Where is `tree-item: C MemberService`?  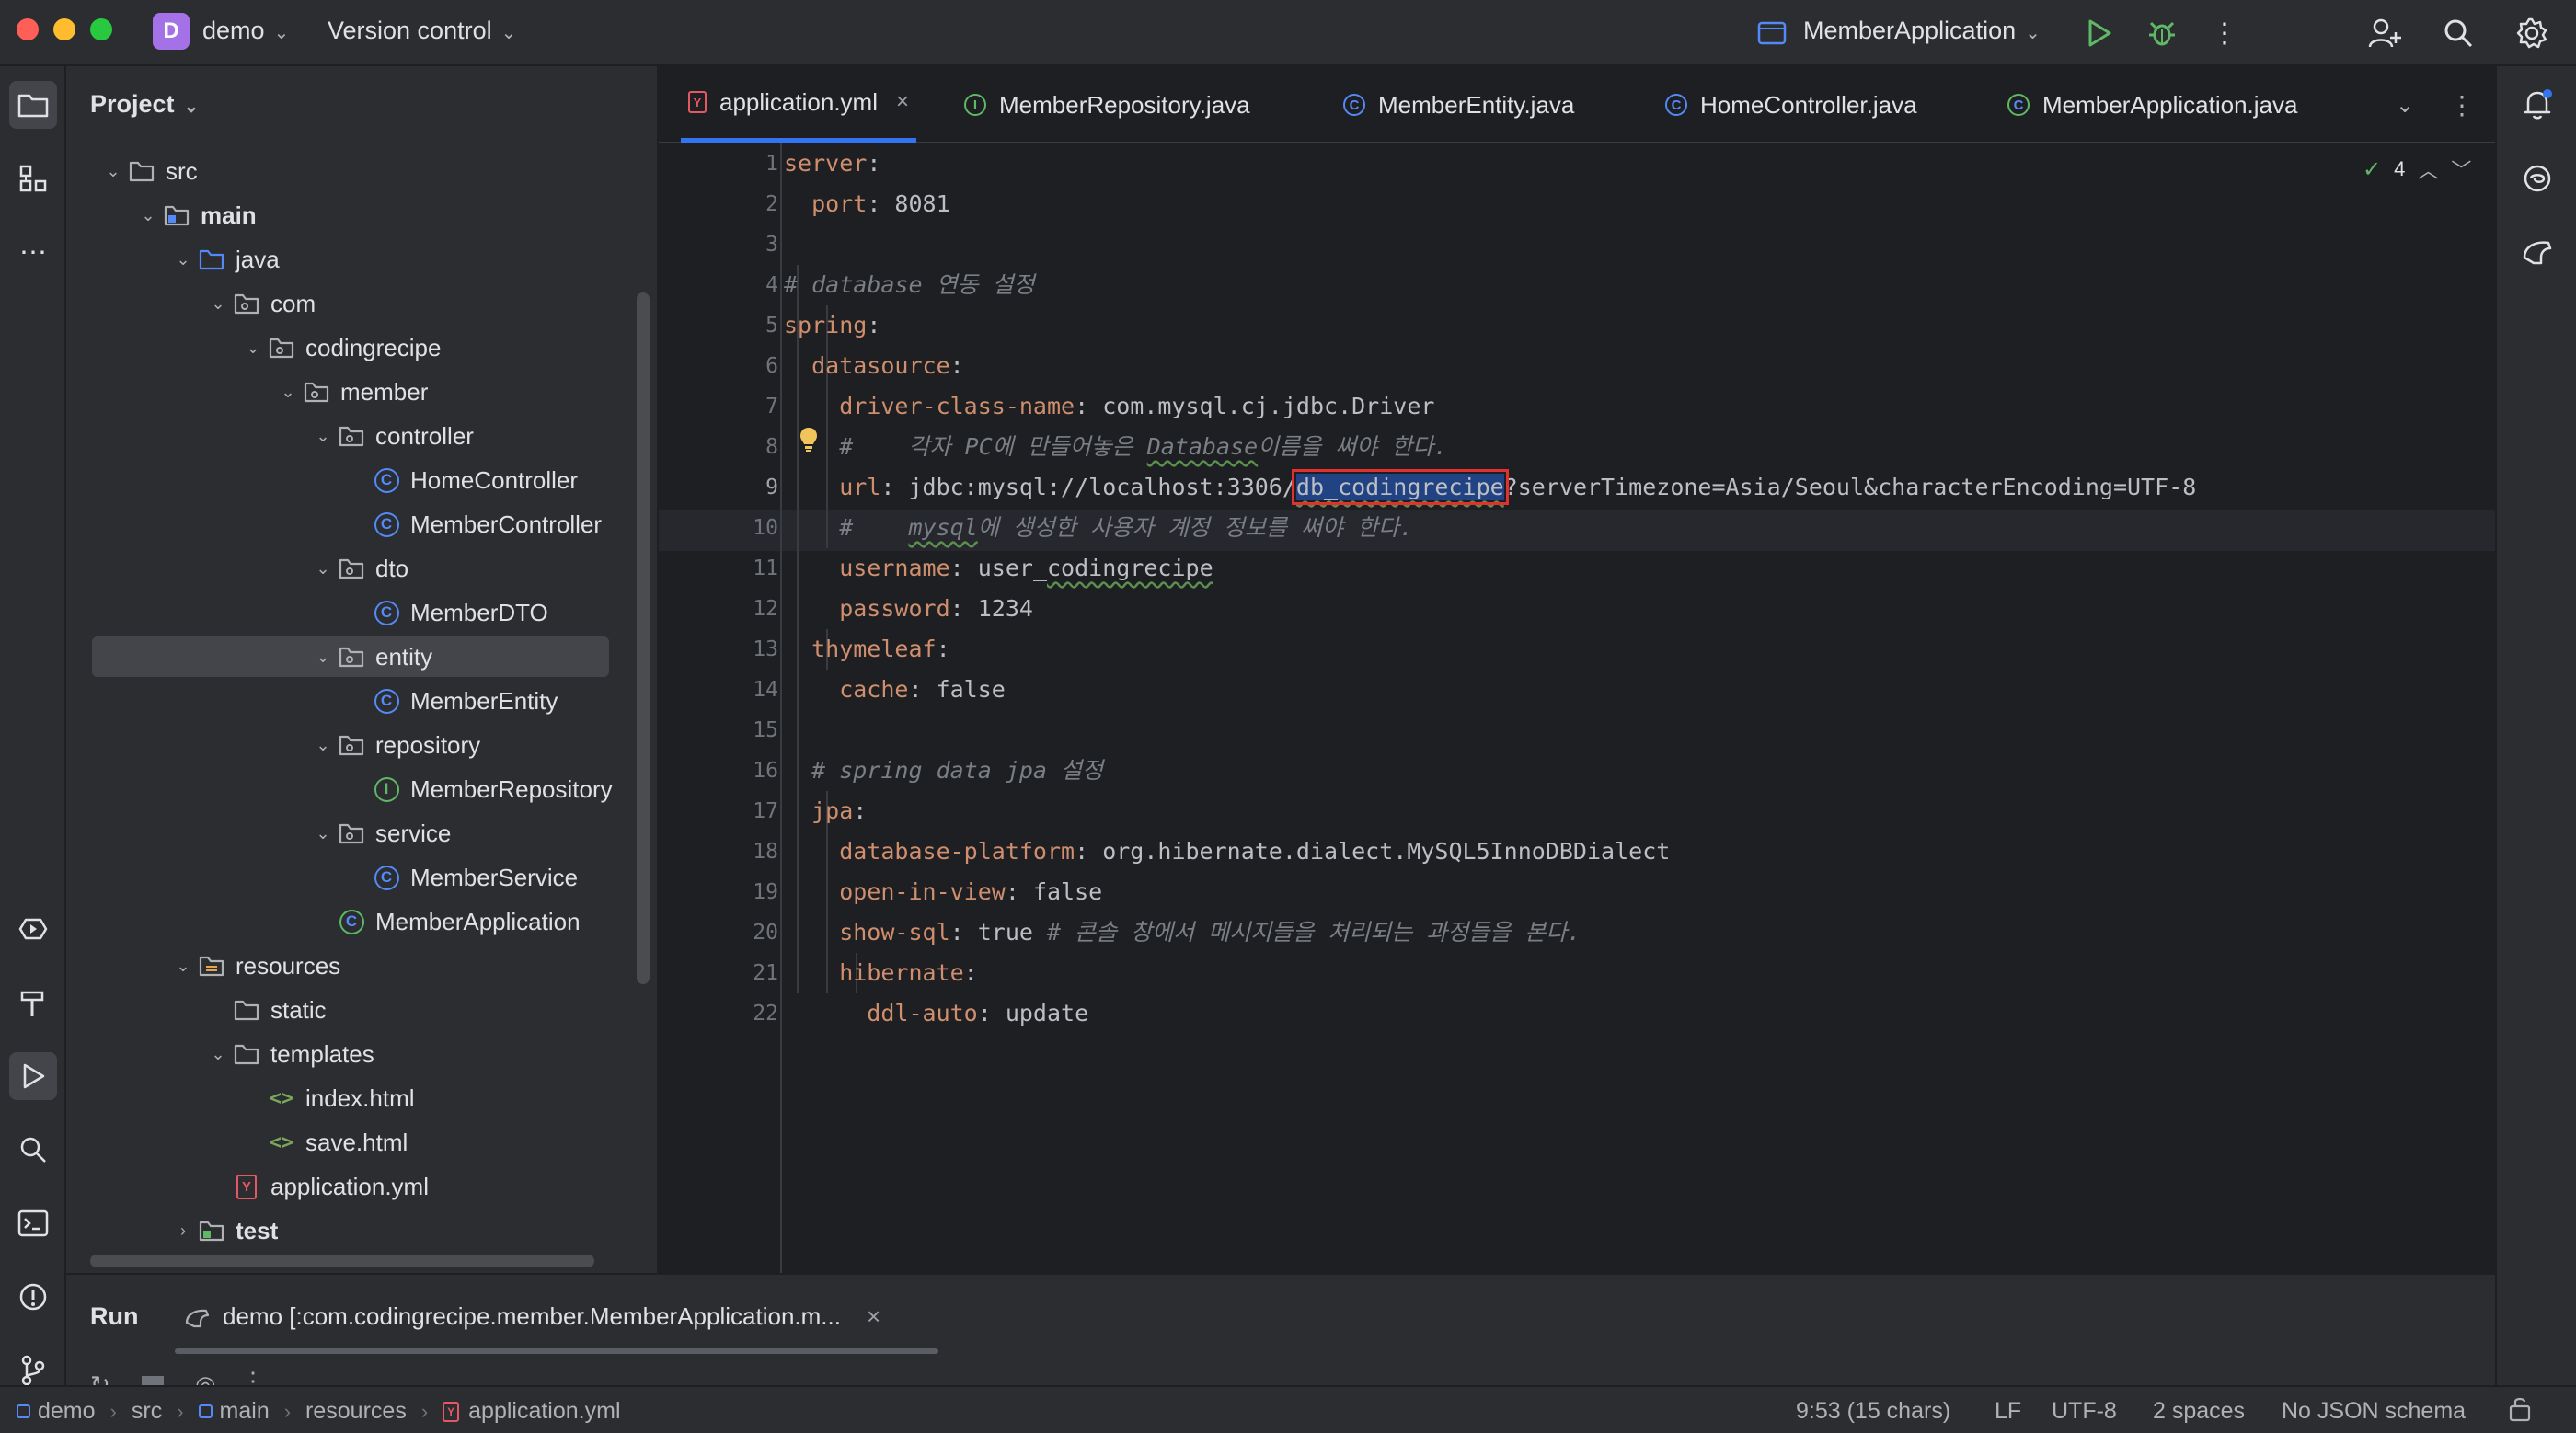 tree-item: C MemberService is located at coordinates (363, 878).